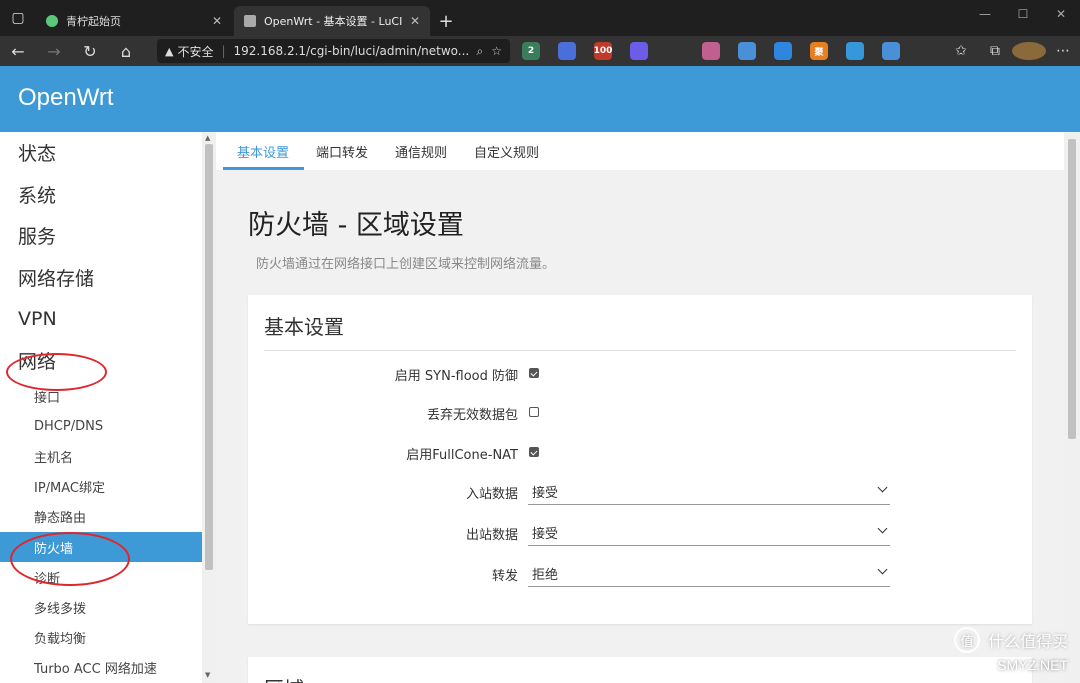 The width and height of the screenshot is (1080, 683). I want to click on tab-port-forwards: 端口转发, so click(342, 151).